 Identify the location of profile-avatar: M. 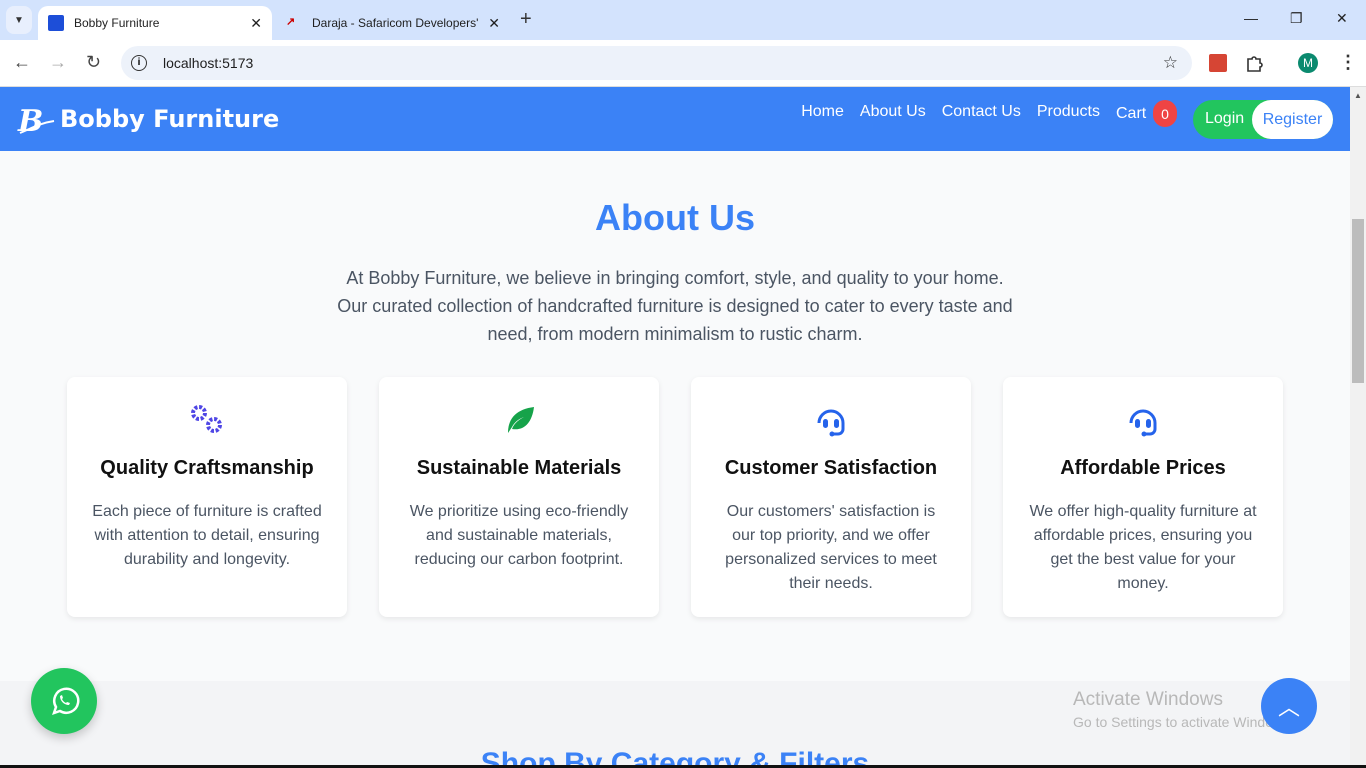
(1308, 63).